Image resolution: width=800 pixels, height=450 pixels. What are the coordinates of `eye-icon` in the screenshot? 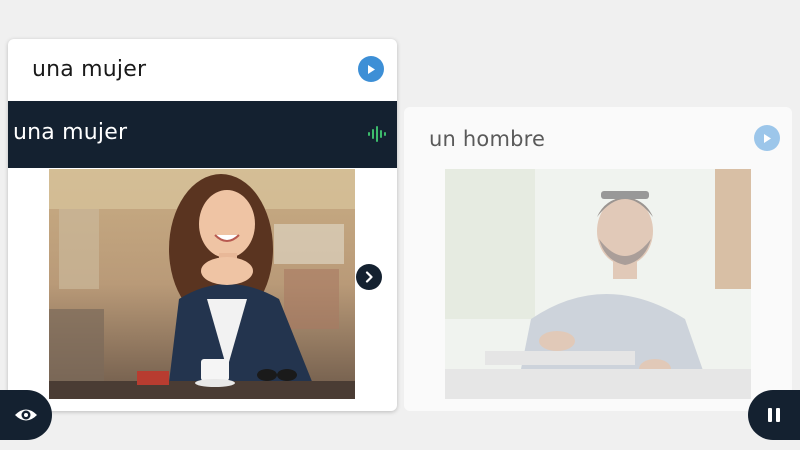 It's located at (26, 415).